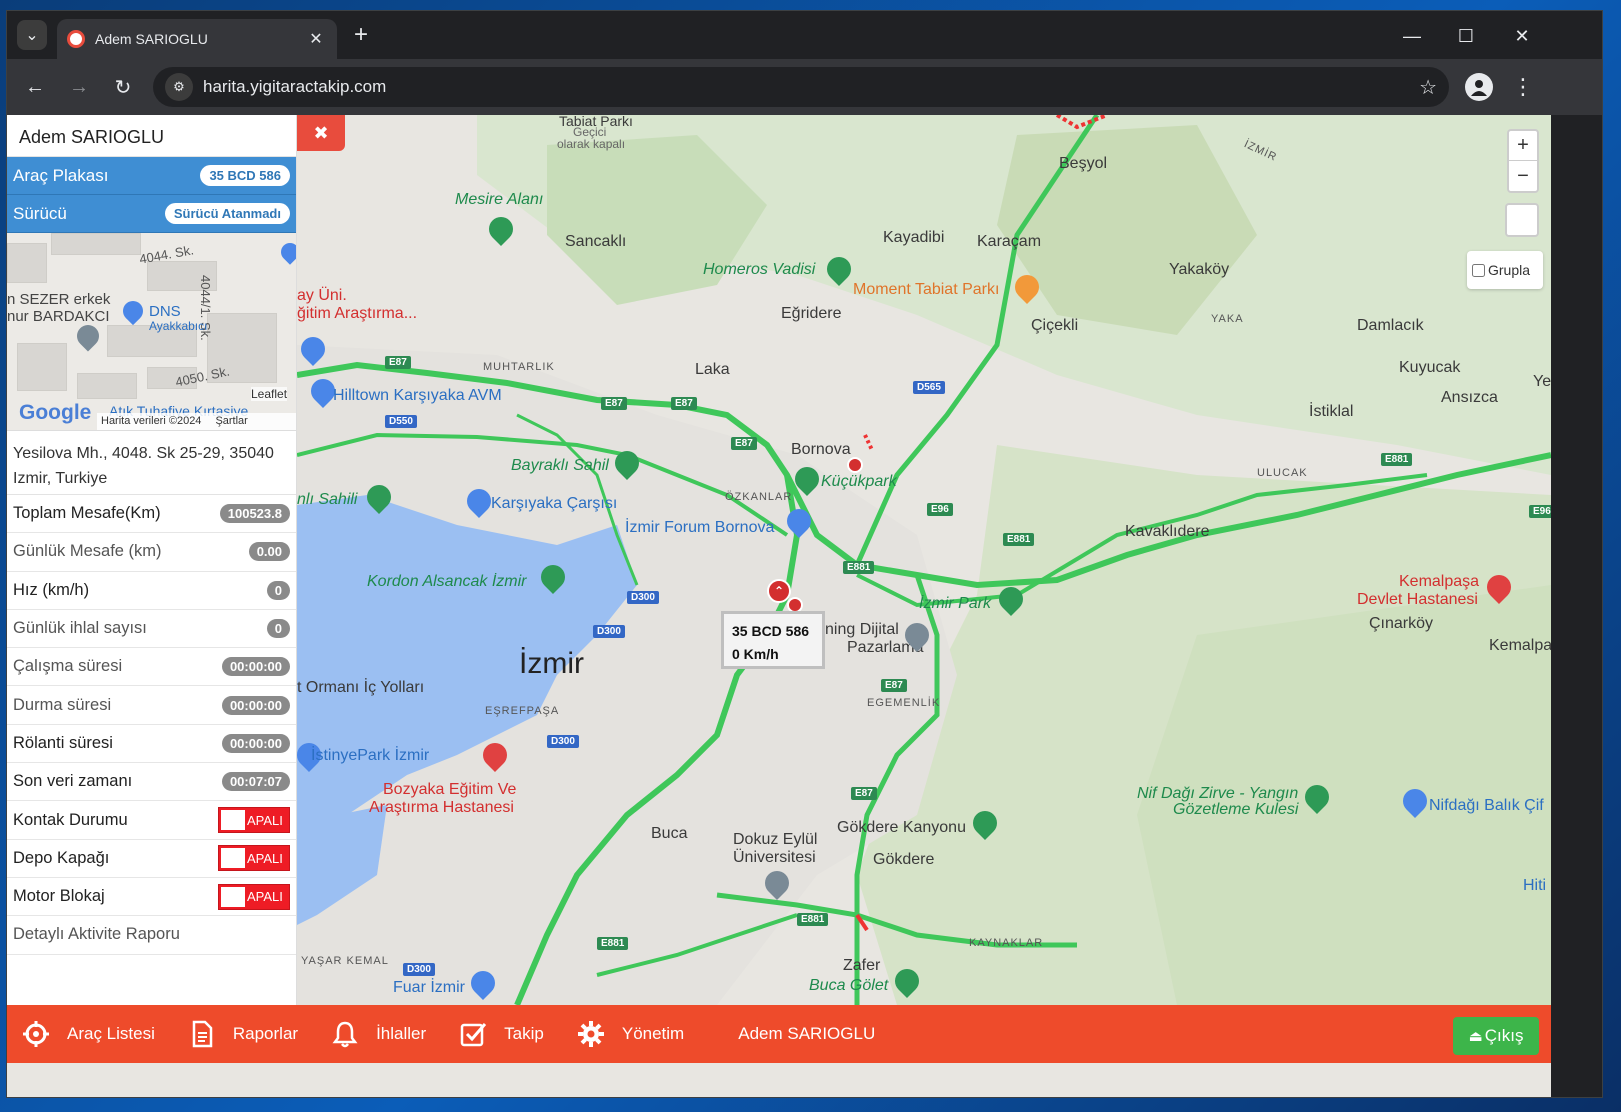 The image size is (1621, 1112). Describe the element at coordinates (316, 39) in the screenshot. I see `close-tab-icon: ✕` at that location.